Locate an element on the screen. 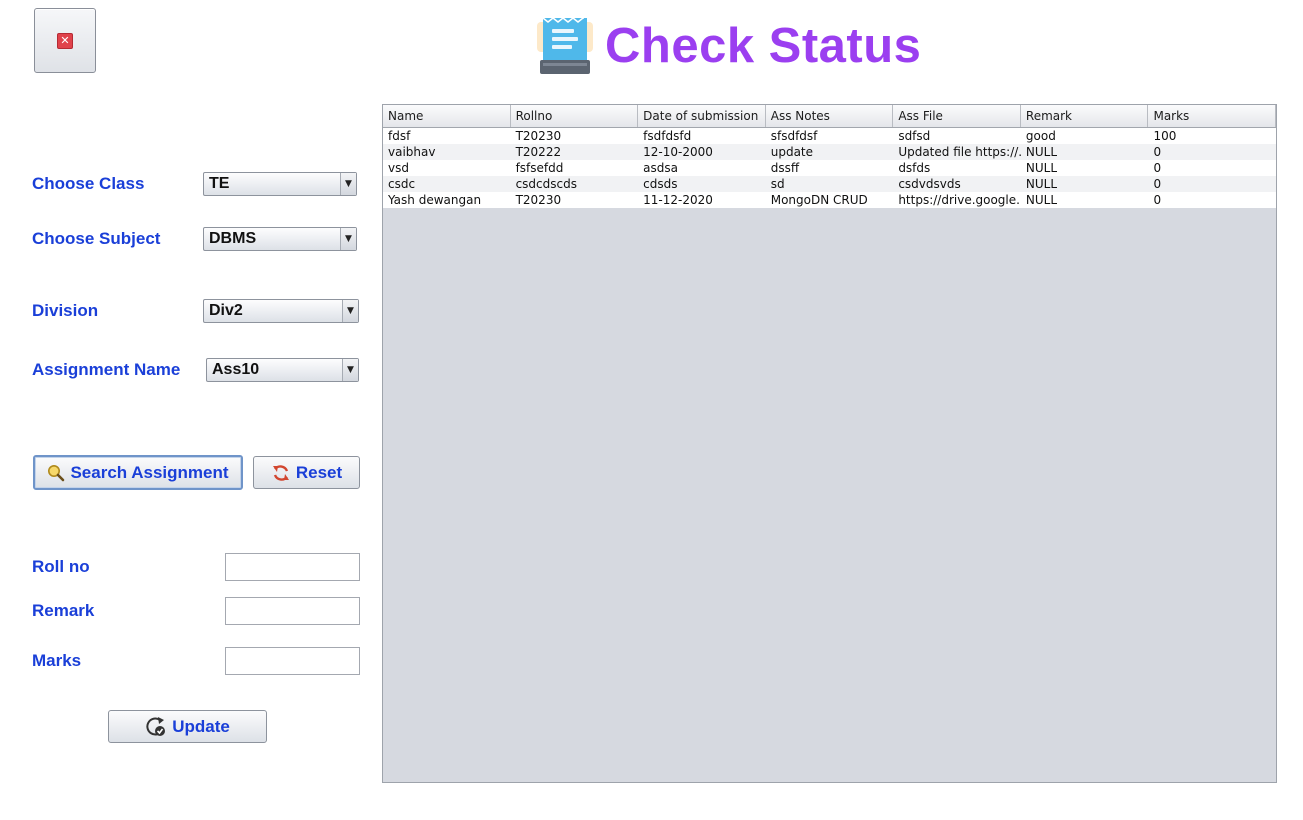 The height and width of the screenshot is (820, 1303). table-row: csdc csdcdscds cdsds sd csdvdsvds NULL 0 is located at coordinates (829, 184).